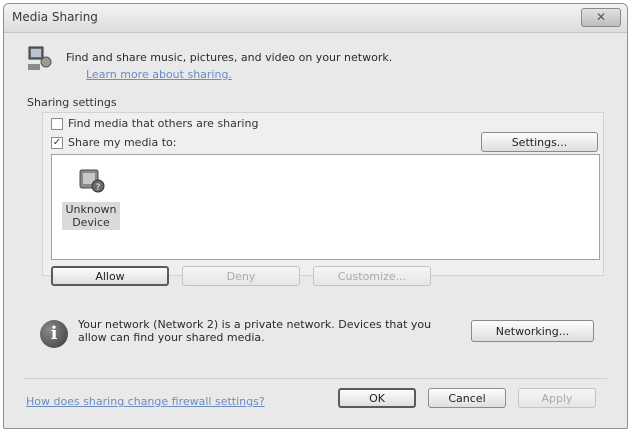 The width and height of the screenshot is (633, 434). I want to click on learn-more-link: Learn more about sharing., so click(159, 74).